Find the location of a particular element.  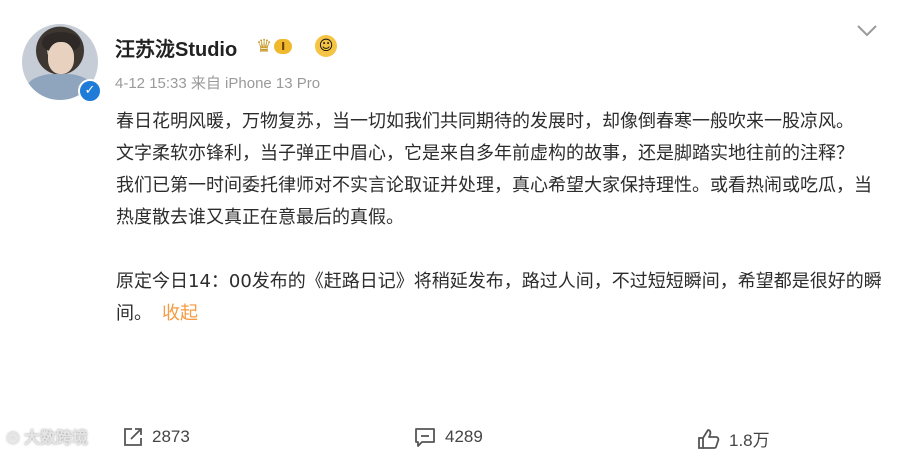

verified-check-icon: ✓ is located at coordinates (90, 91).